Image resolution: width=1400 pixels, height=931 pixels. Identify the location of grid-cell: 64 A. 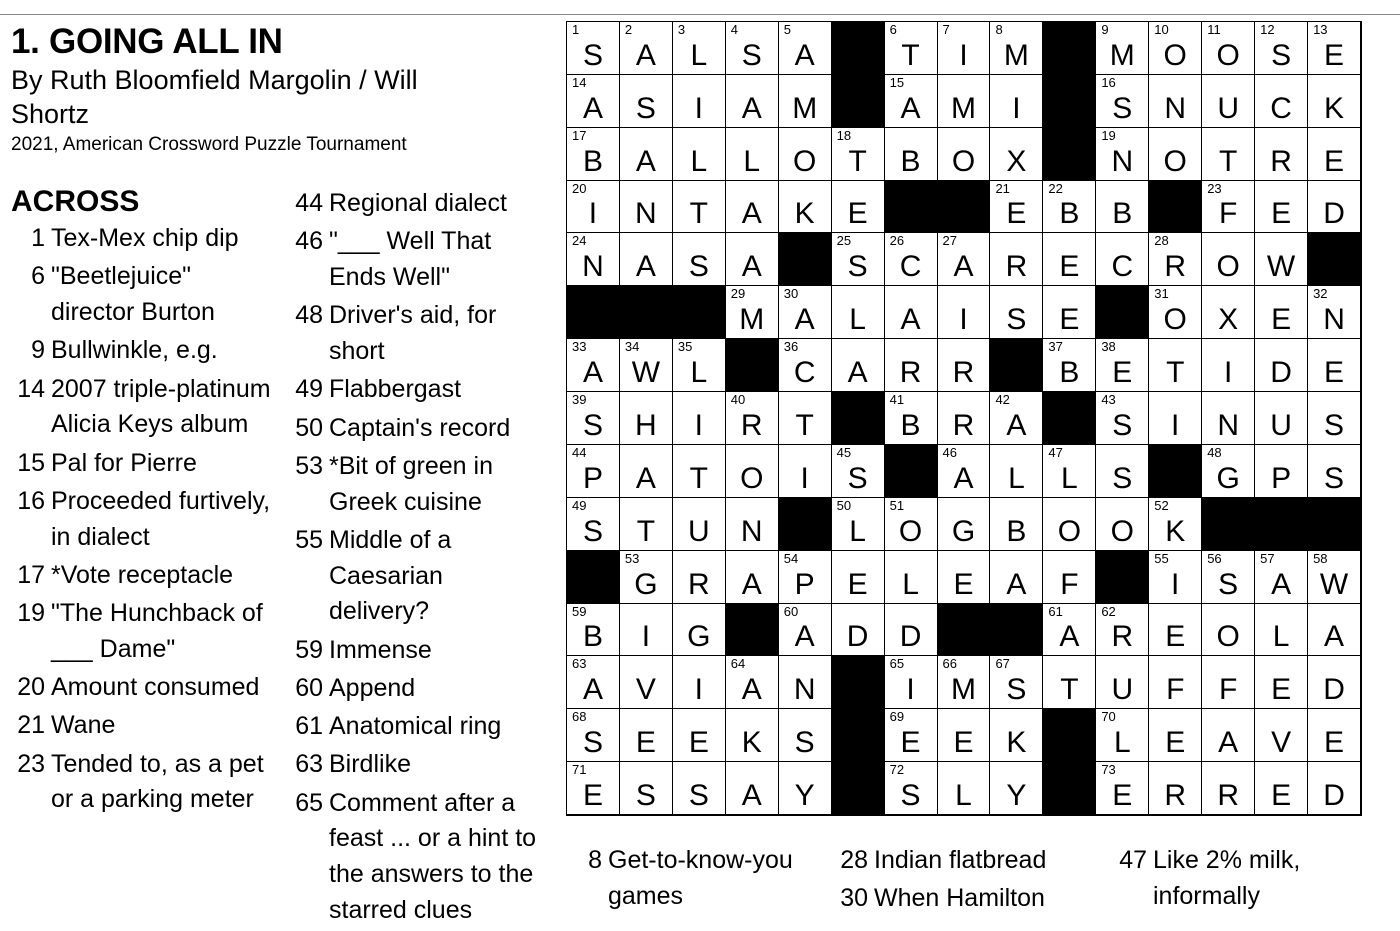
(751, 682).